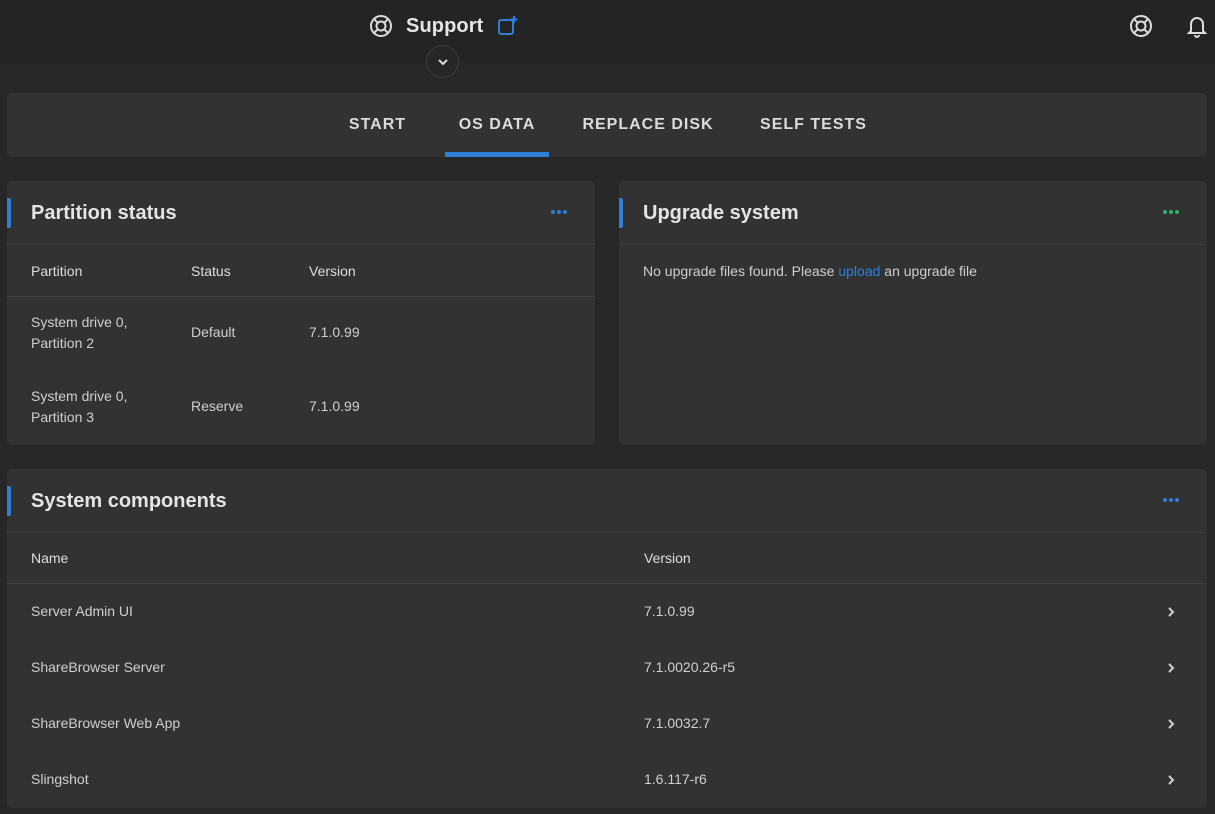 This screenshot has height=814, width=1215. Describe the element at coordinates (607, 39) in the screenshot. I see `top-bar: Support` at that location.